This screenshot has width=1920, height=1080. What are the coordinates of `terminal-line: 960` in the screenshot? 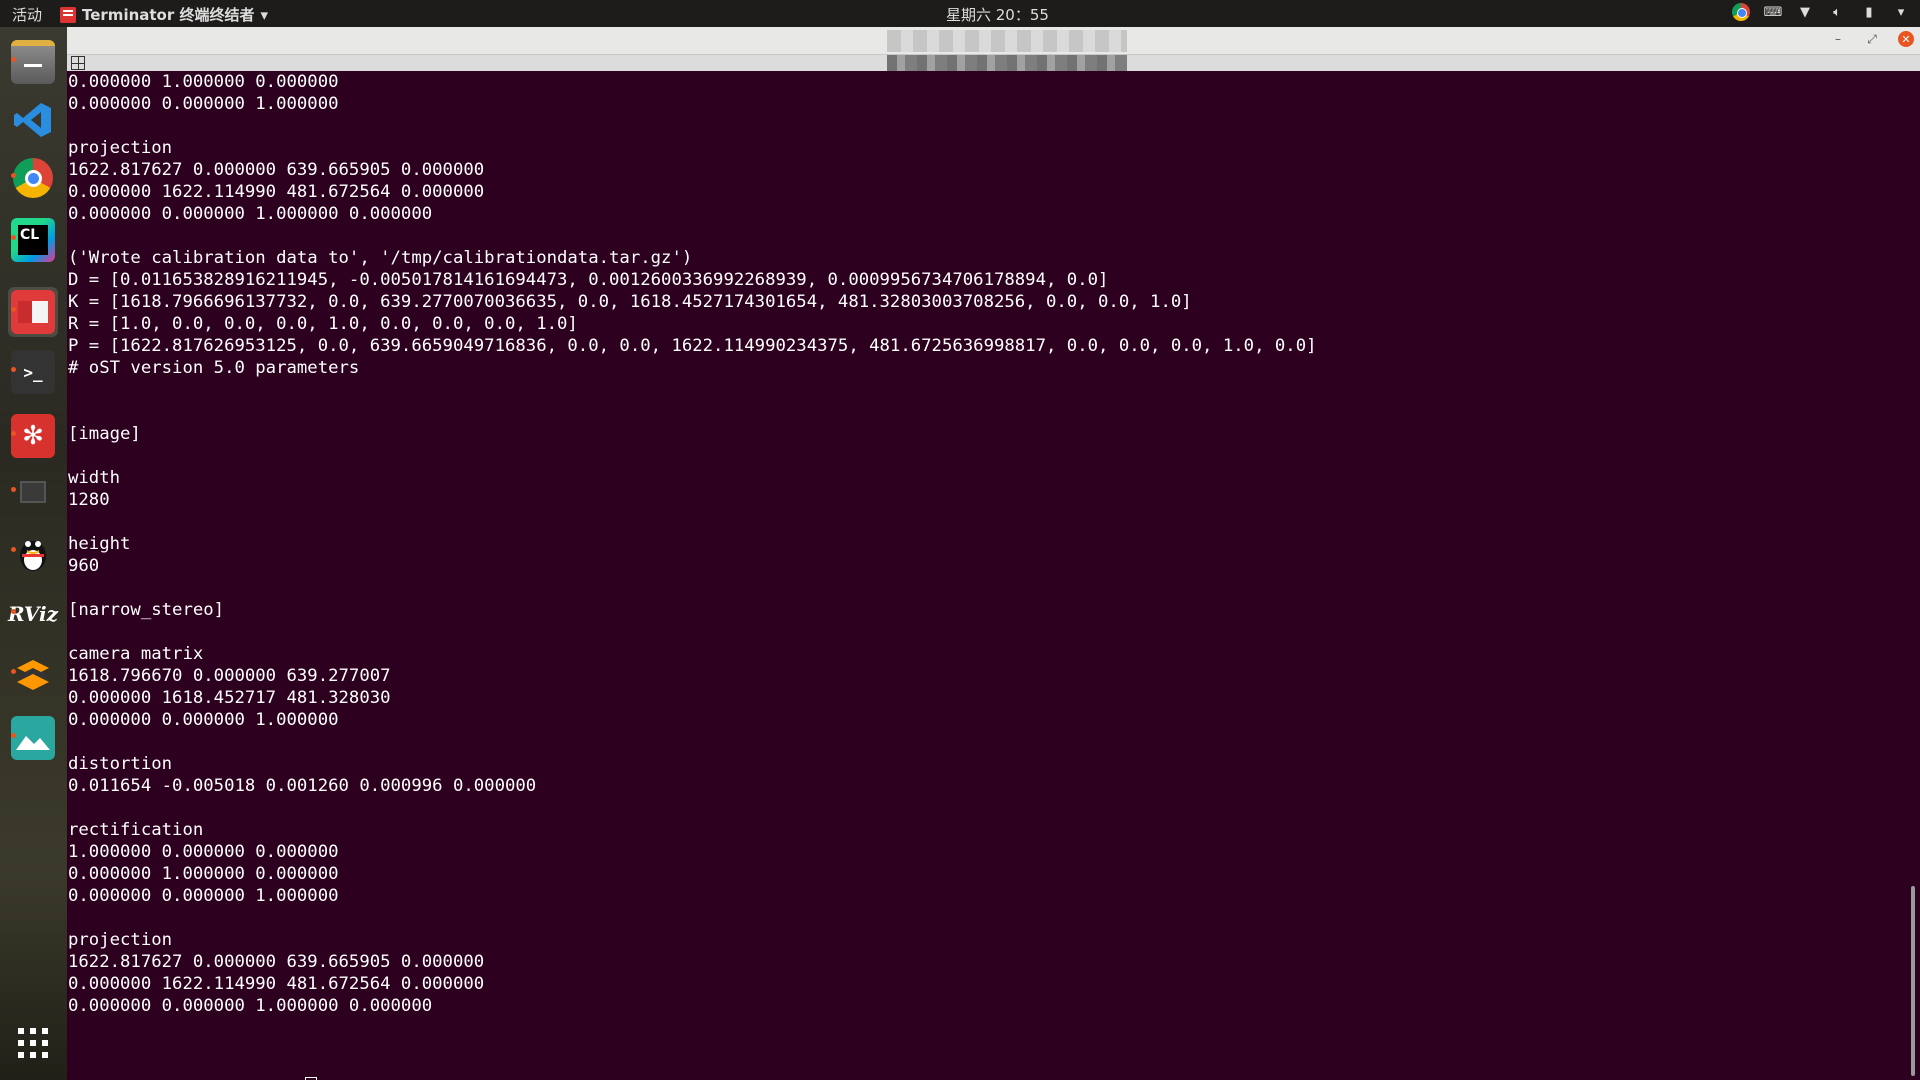 It's located at (84, 566).